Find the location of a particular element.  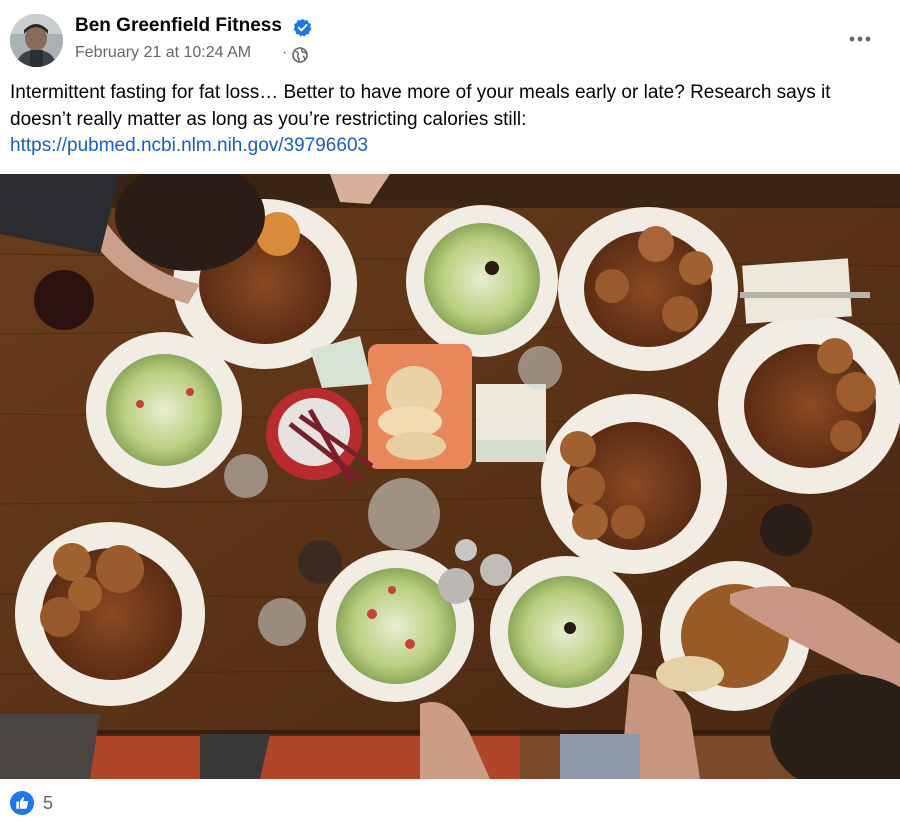

more-options-button is located at coordinates (860, 39).